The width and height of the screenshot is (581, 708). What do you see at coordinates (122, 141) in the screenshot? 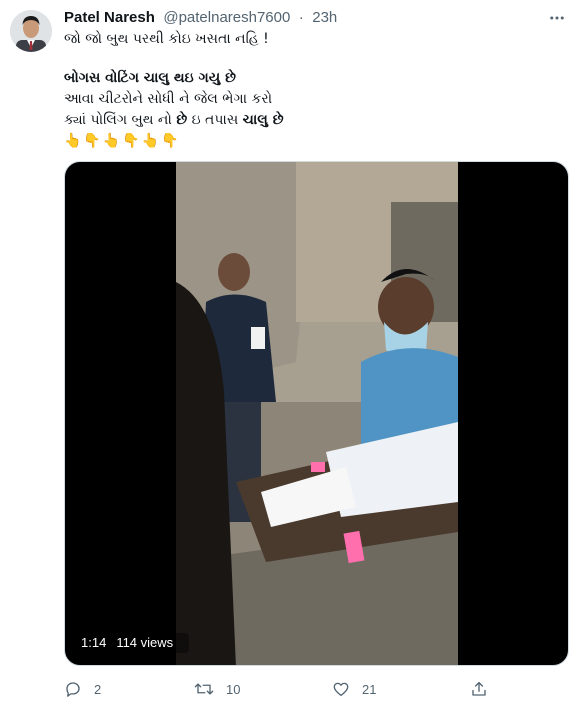
I see `emoji-row: 👆👇👆👇👆👇` at bounding box center [122, 141].